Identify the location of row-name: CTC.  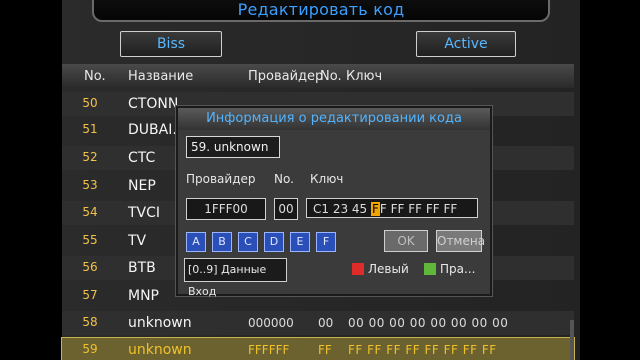
(142, 158).